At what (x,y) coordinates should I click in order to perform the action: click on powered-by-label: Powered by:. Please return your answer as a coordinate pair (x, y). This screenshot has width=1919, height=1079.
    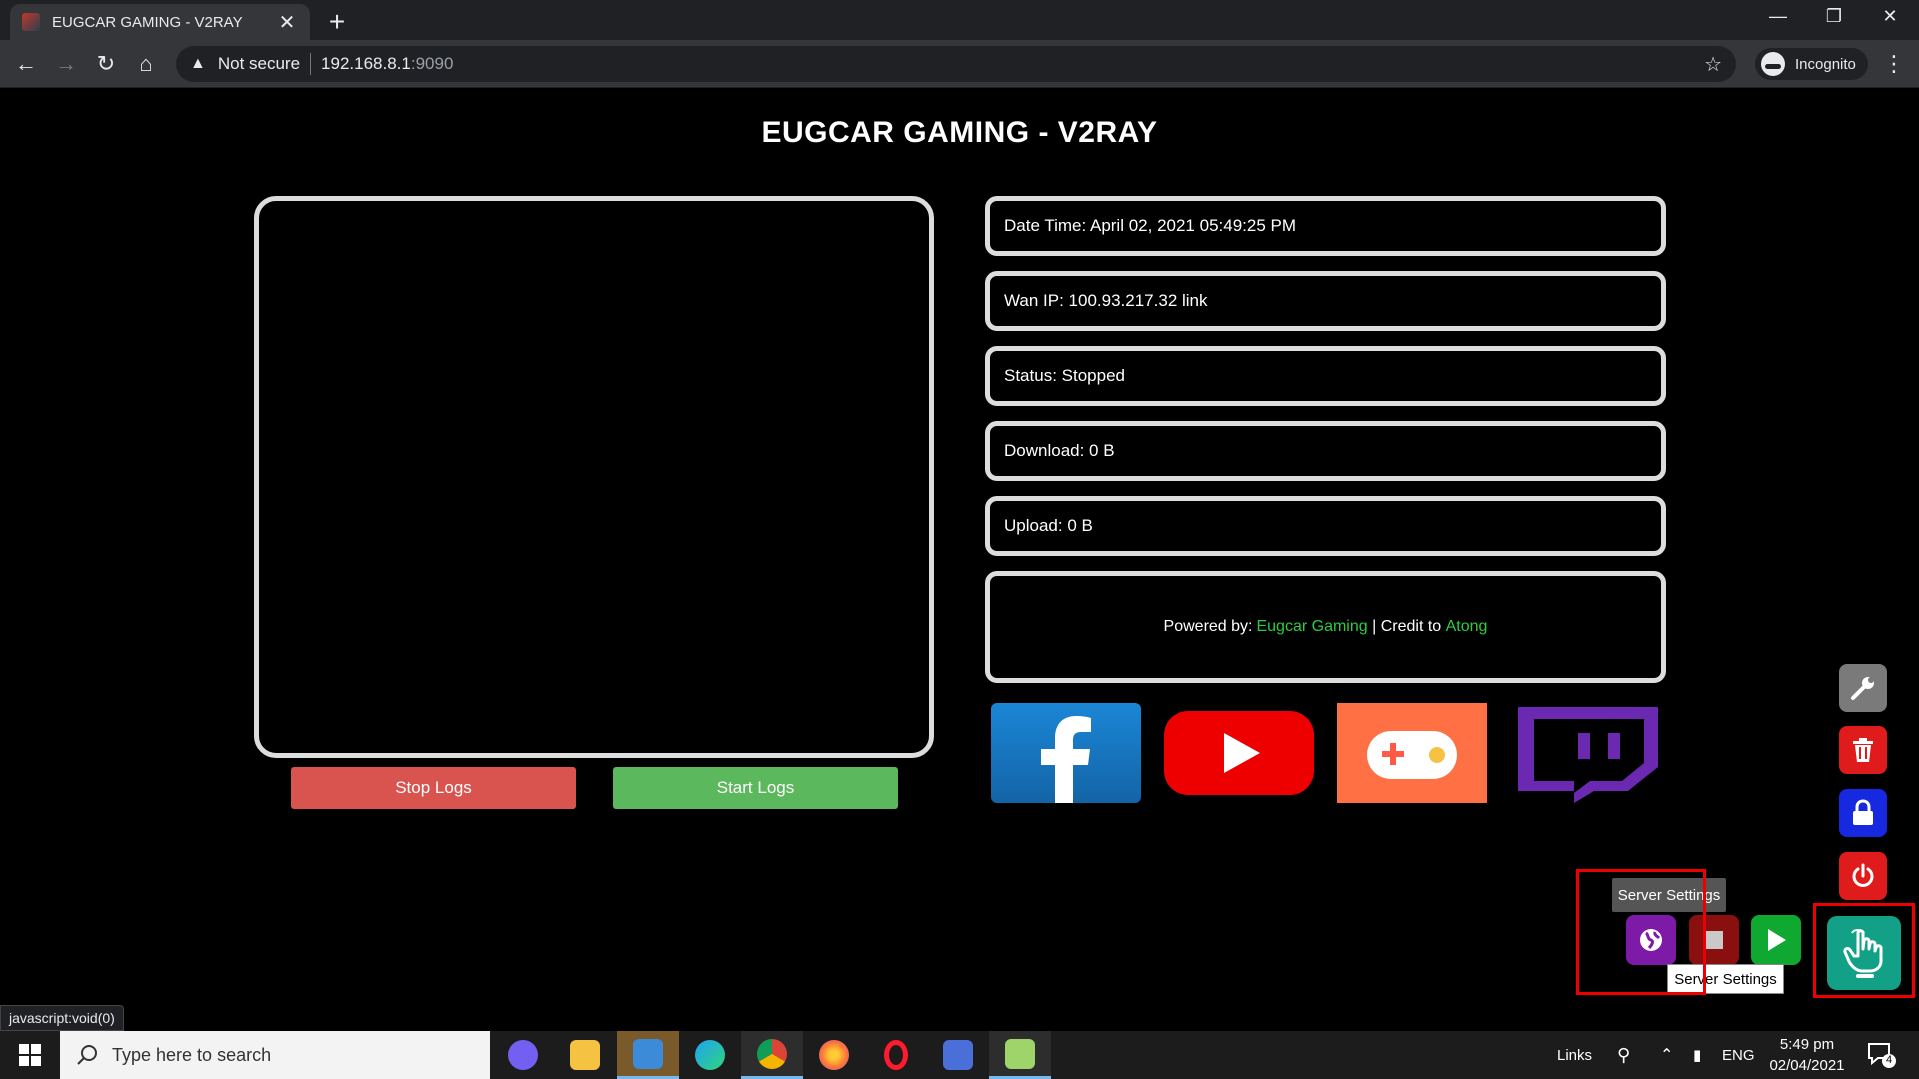
    Looking at the image, I should click on (1208, 626).